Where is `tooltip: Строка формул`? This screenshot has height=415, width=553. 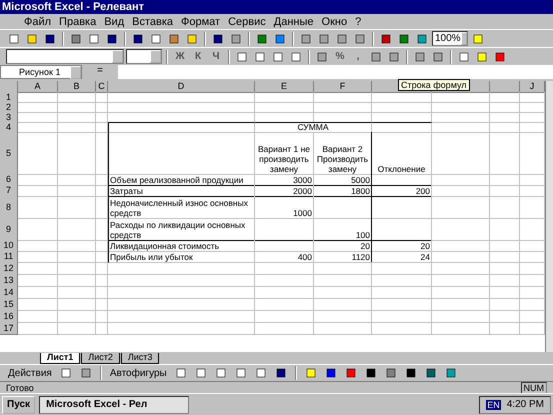
tooltip: Строка формул is located at coordinates (434, 85).